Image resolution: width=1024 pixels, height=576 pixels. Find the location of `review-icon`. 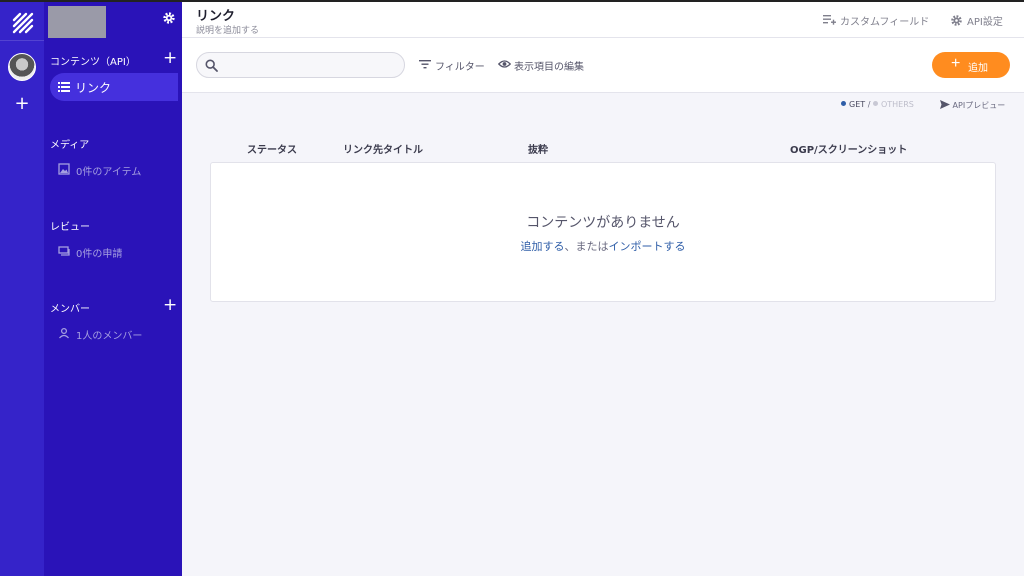

review-icon is located at coordinates (64, 251).